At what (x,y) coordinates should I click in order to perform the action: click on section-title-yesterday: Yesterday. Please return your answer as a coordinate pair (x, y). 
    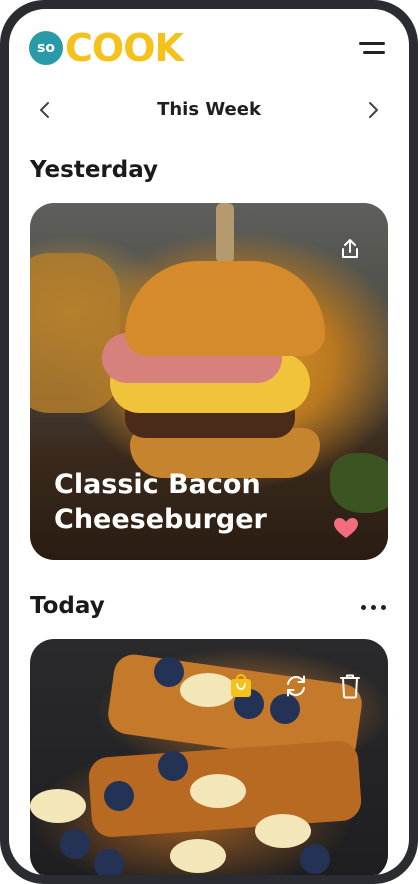
    Looking at the image, I should click on (94, 170).